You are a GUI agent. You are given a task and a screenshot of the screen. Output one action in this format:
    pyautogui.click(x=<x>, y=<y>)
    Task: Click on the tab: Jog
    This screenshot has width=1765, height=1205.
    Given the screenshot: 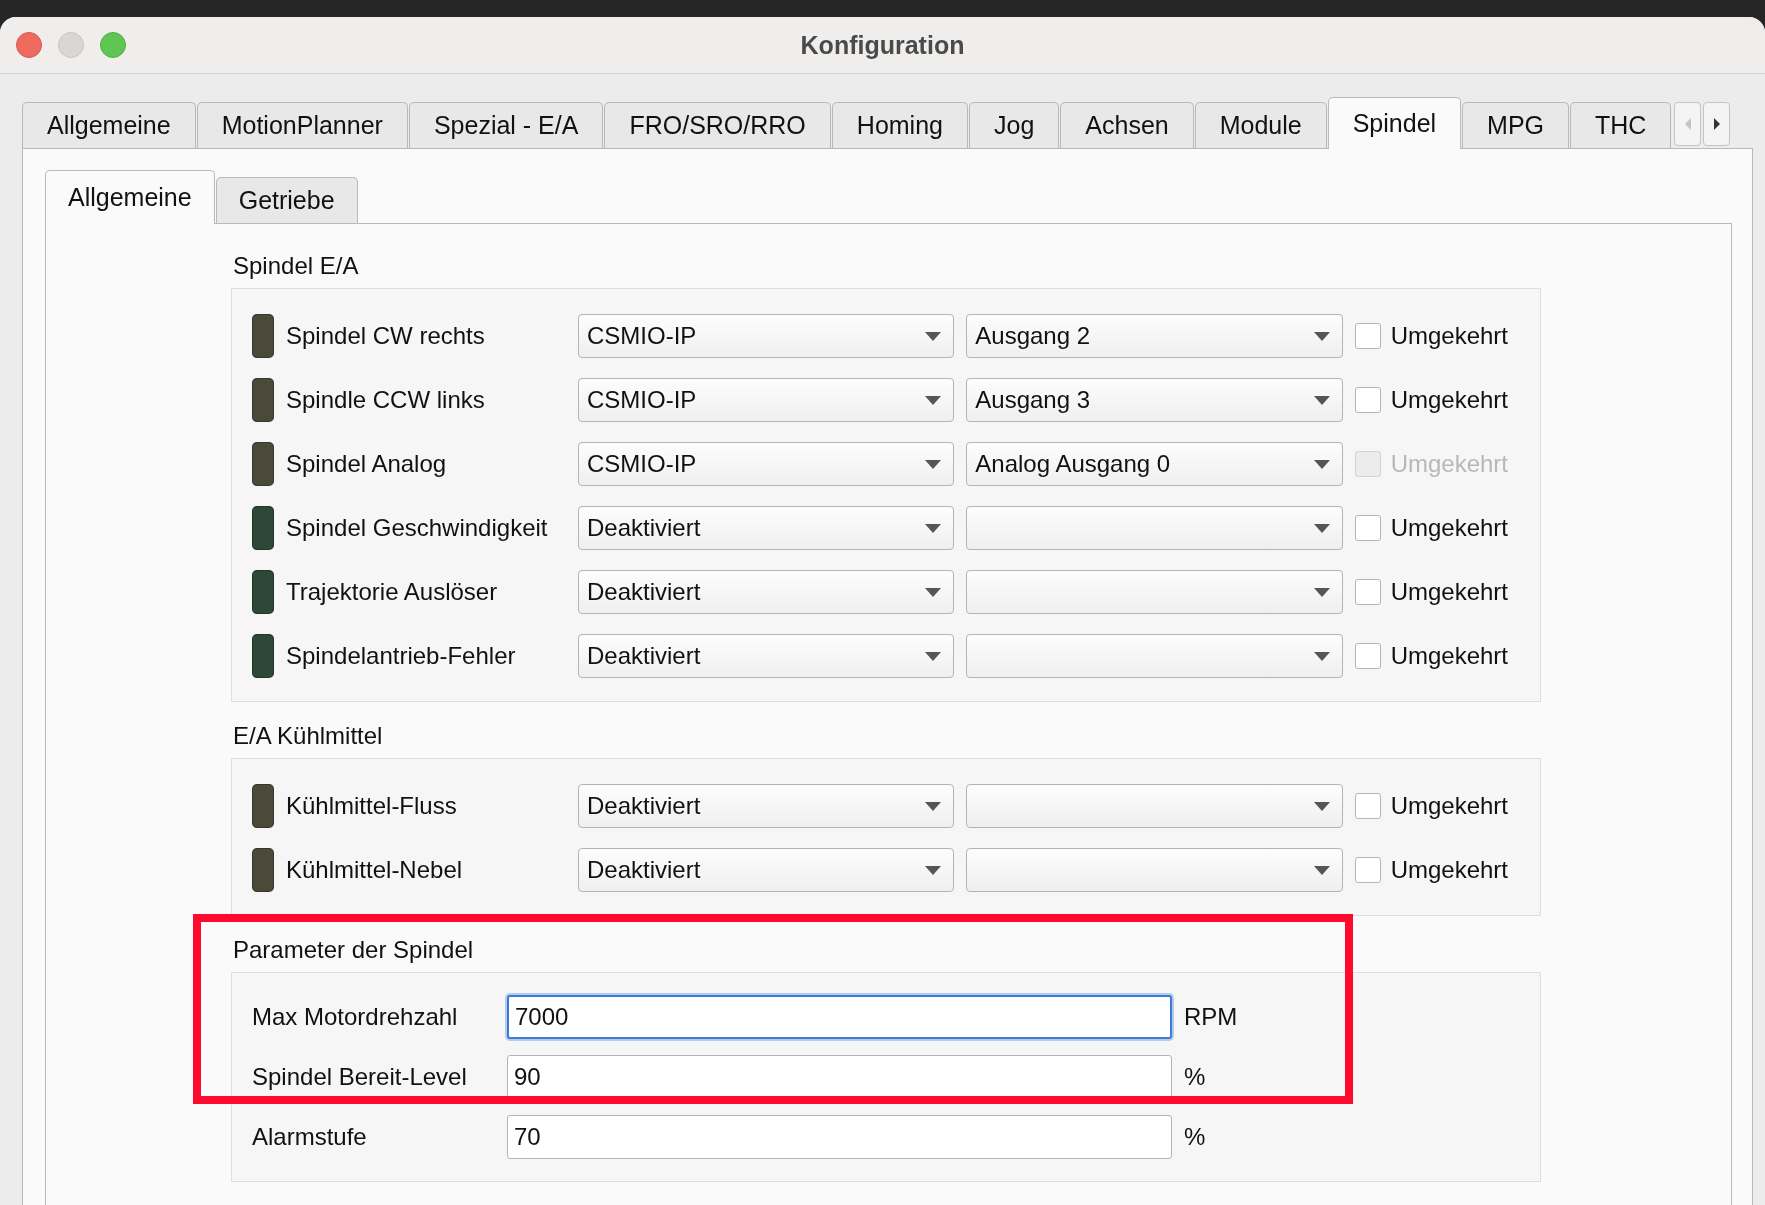 What is the action you would take?
    pyautogui.click(x=1014, y=125)
    